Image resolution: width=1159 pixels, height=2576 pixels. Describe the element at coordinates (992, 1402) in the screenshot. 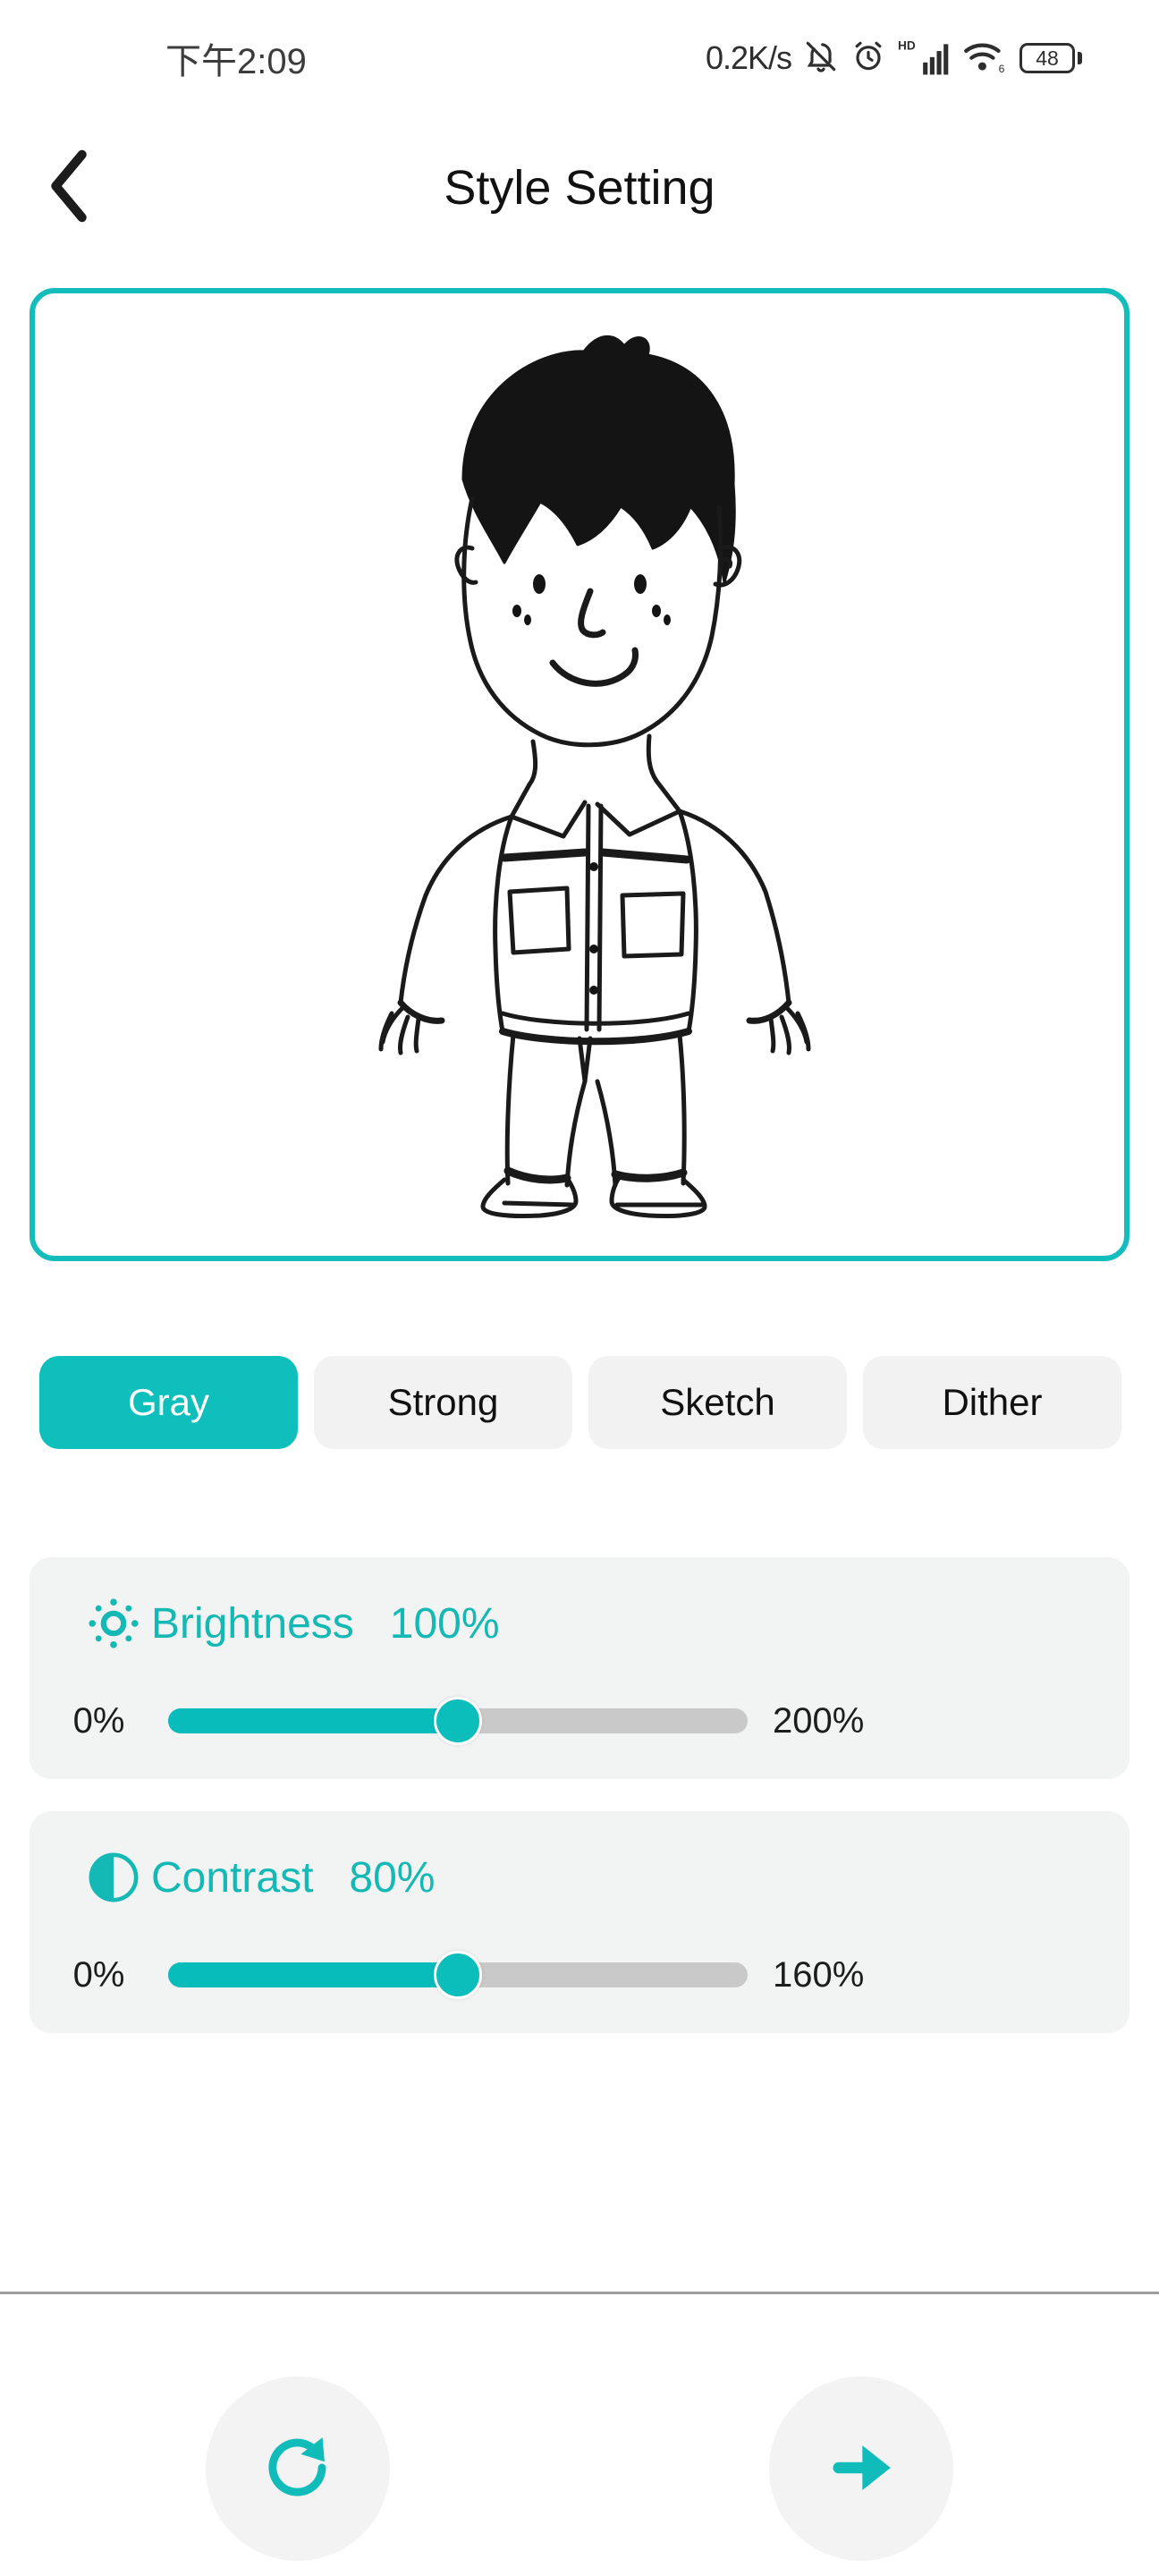

I see `style-button-dither: Dither` at that location.